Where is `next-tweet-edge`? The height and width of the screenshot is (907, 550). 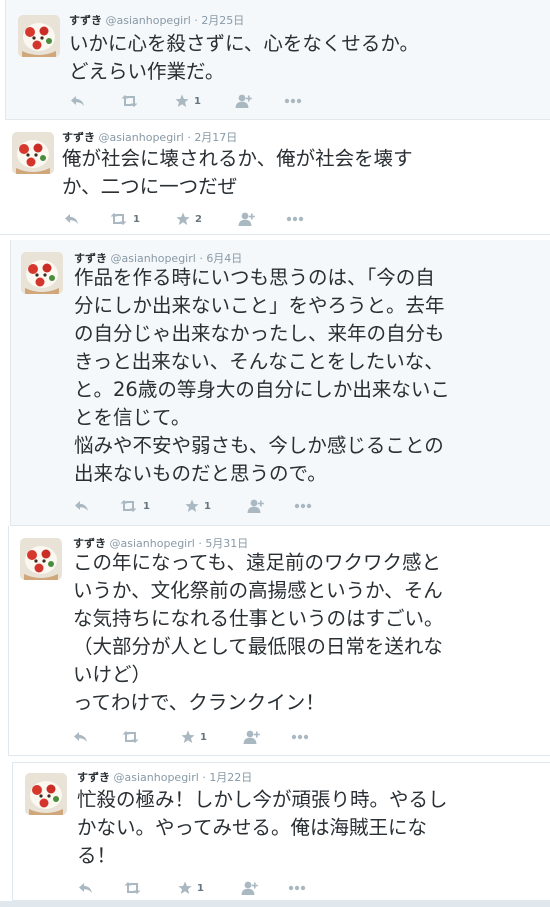 next-tweet-edge is located at coordinates (275, 904).